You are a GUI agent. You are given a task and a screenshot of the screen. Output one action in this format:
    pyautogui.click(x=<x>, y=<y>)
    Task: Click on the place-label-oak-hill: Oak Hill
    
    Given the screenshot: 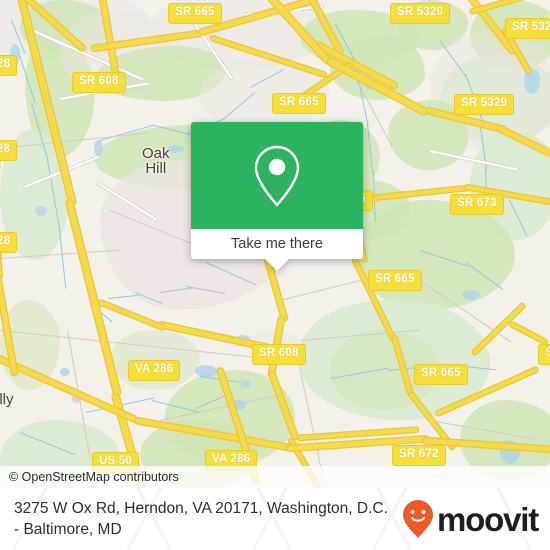 What is the action you would take?
    pyautogui.click(x=156, y=161)
    